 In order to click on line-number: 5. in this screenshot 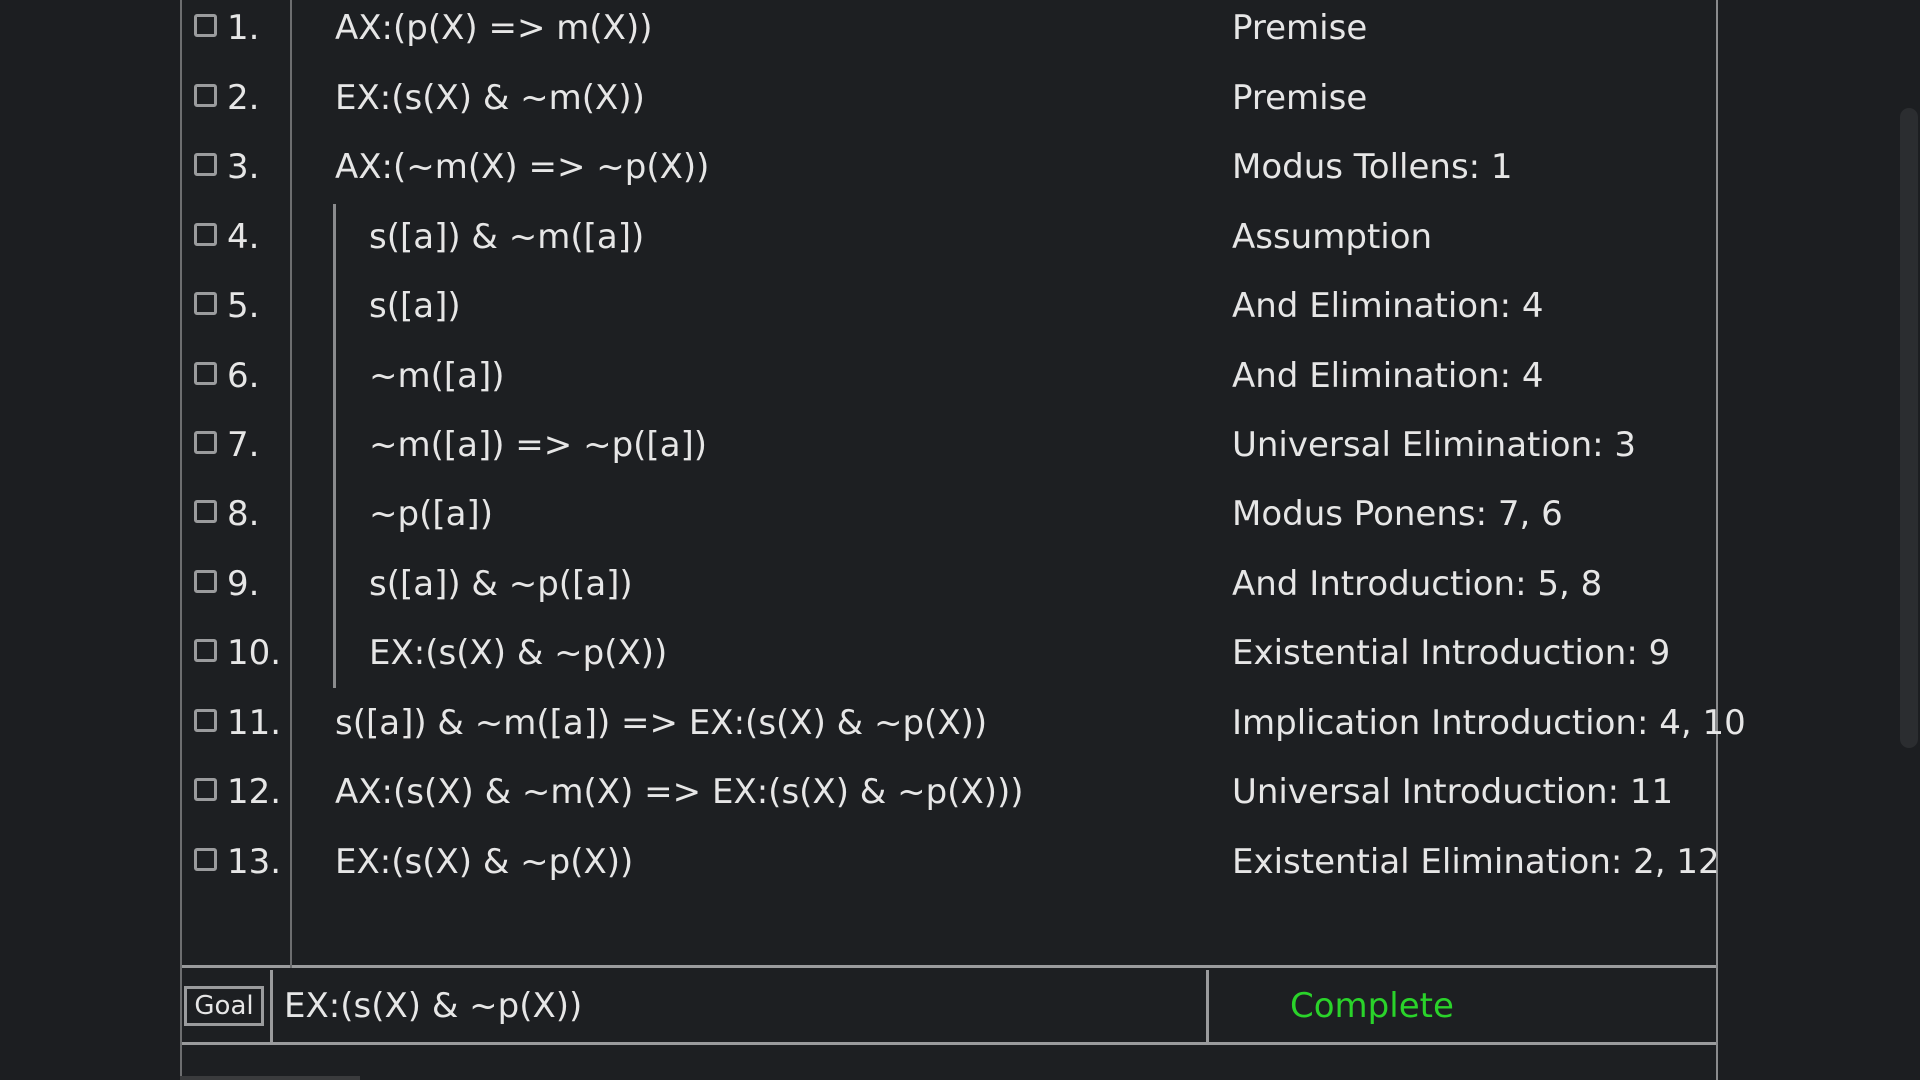, I will do `click(243, 306)`.